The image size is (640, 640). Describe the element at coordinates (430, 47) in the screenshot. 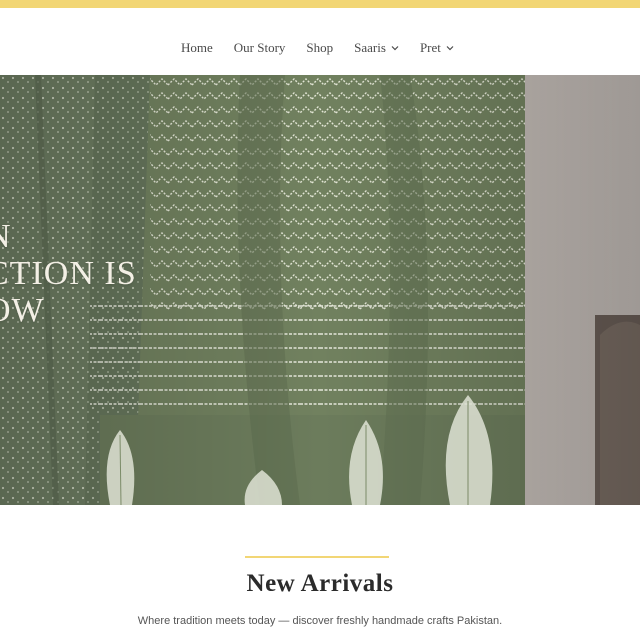

I see `nav-item-label: Pret` at that location.